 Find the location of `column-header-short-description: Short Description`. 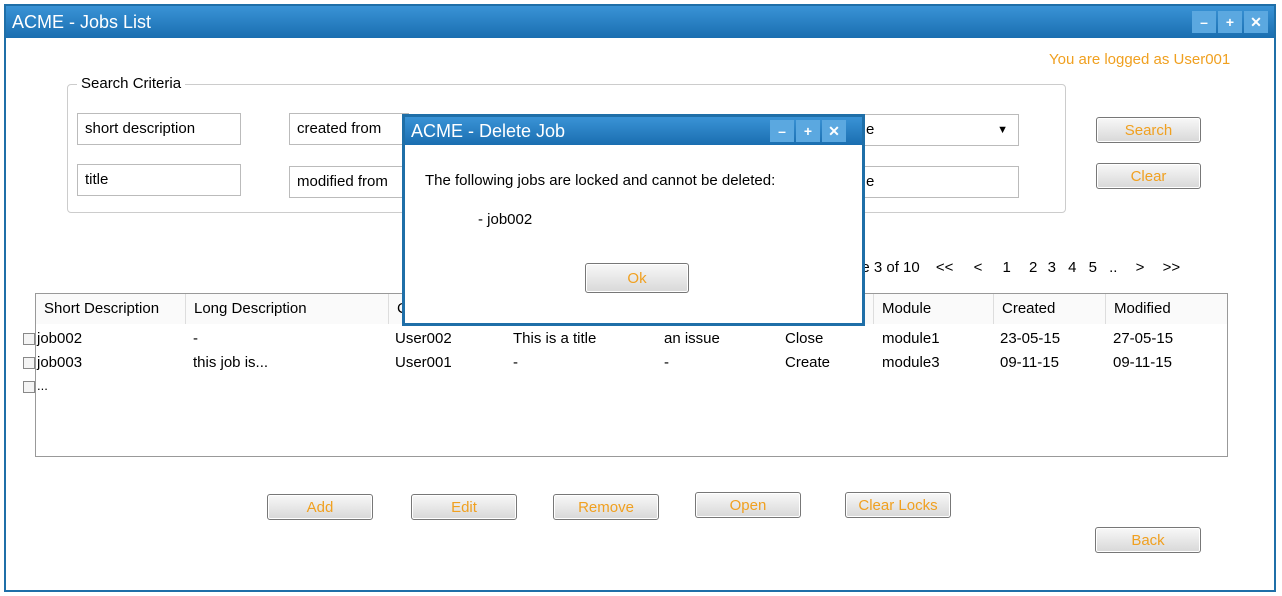

column-header-short-description: Short Description is located at coordinates (111, 309).